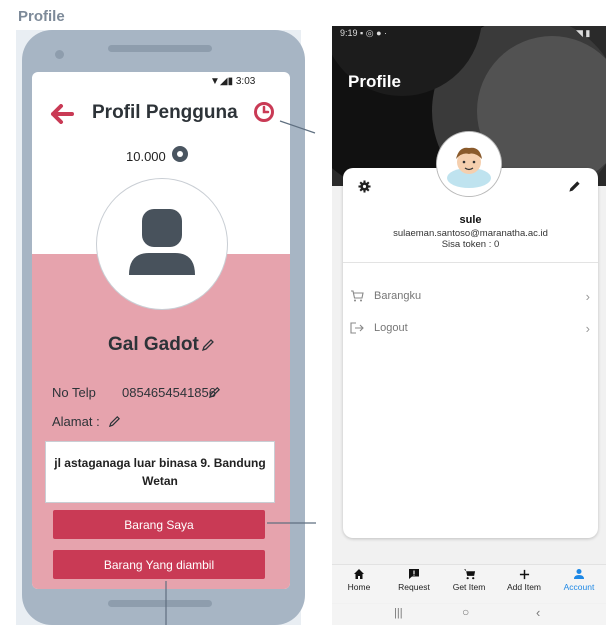  Describe the element at coordinates (470, 328) in the screenshot. I see `menu-item-logout: Logout ›` at that location.